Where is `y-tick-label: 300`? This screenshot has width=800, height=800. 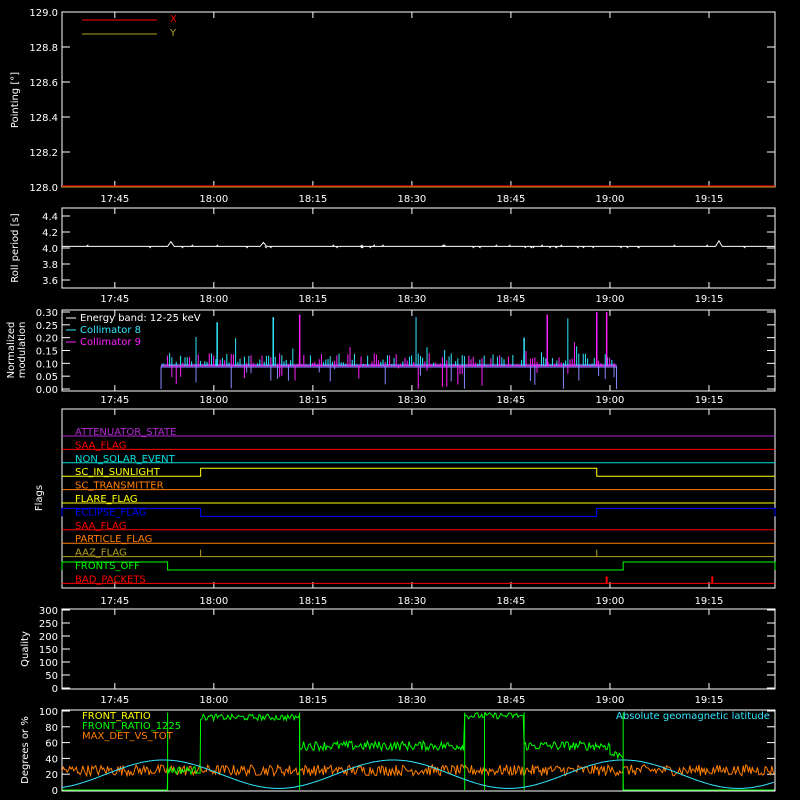
y-tick-label: 300 is located at coordinates (48, 611).